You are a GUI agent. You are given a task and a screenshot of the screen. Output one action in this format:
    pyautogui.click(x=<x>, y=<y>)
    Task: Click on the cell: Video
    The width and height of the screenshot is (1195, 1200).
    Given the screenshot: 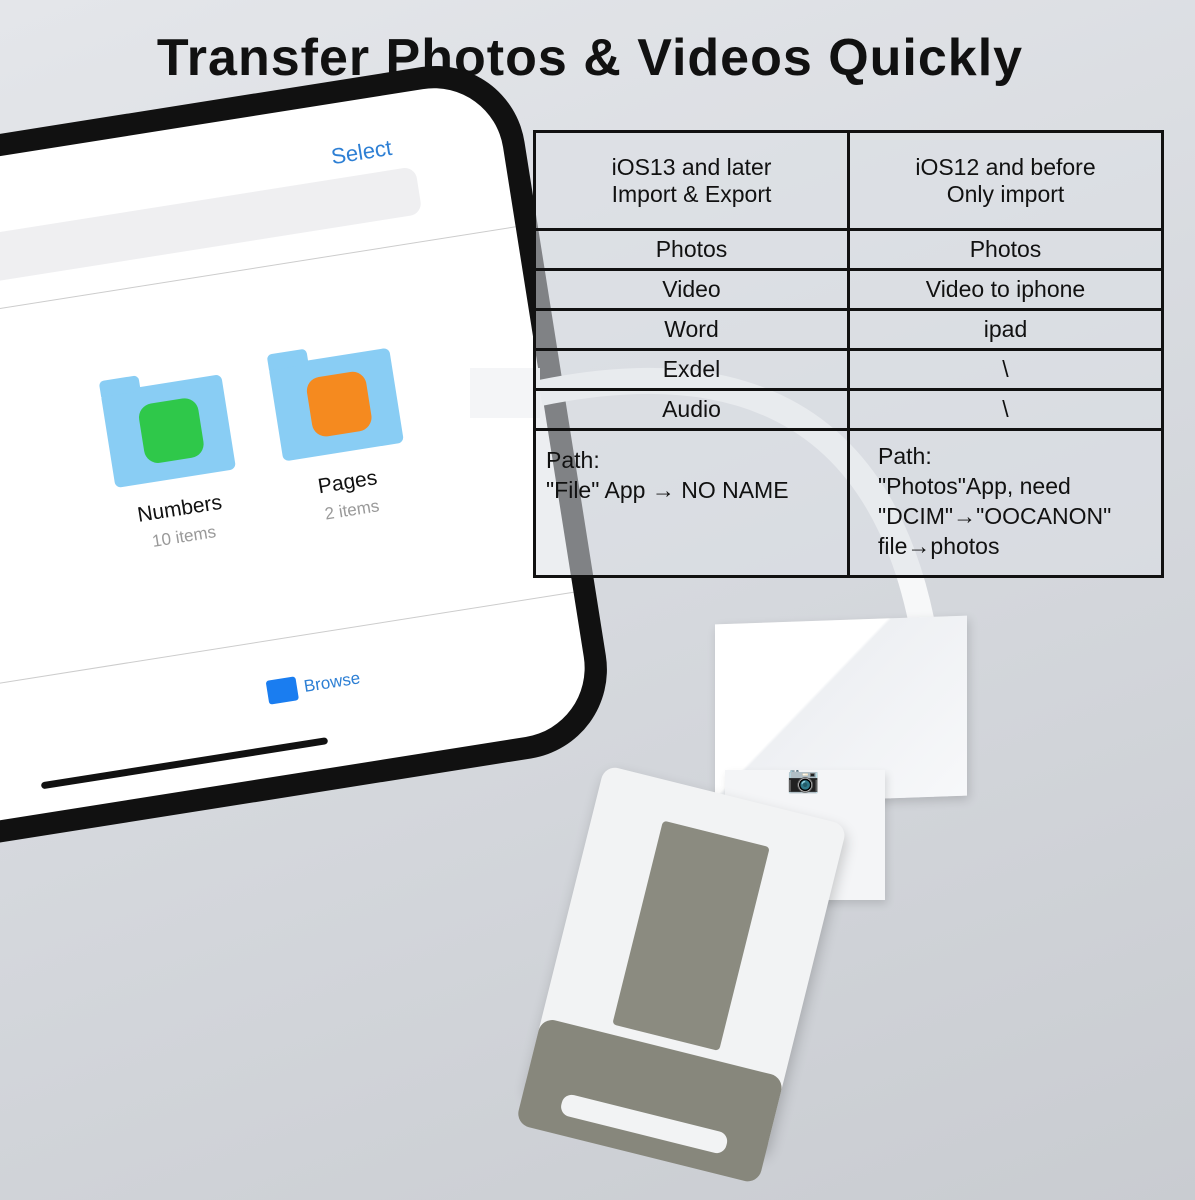 What is the action you would take?
    pyautogui.click(x=691, y=289)
    